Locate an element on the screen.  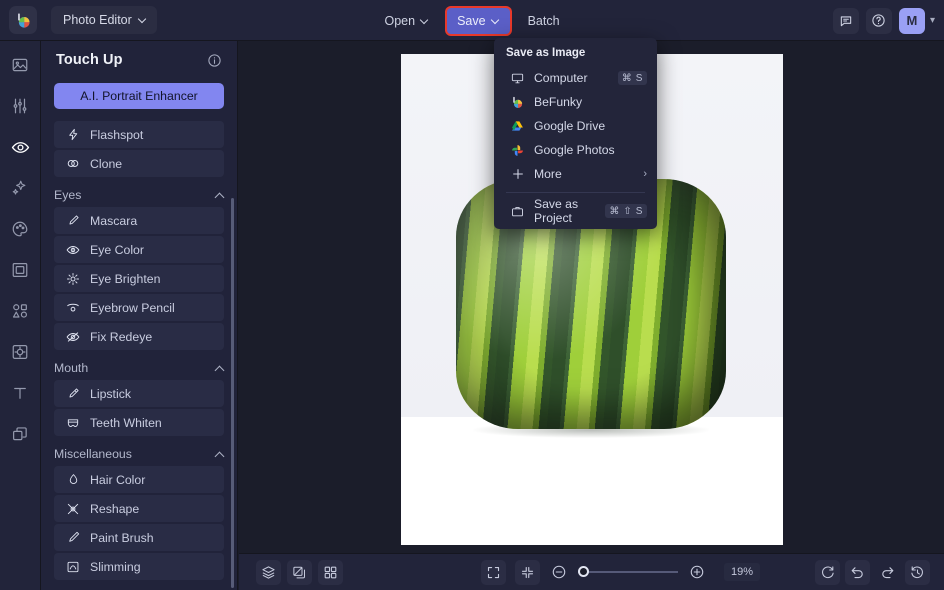
section-label: Mouth is located at coordinates (71, 368).